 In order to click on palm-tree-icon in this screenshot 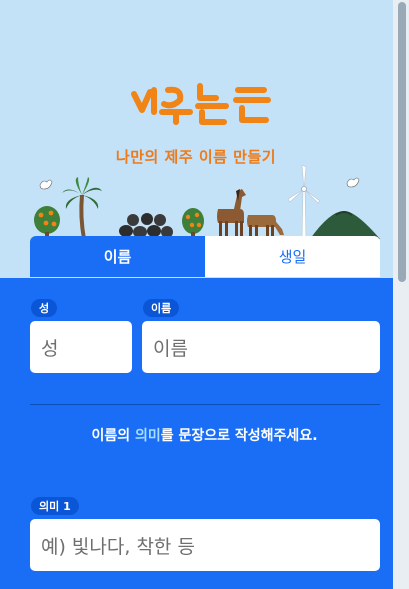, I will do `click(82, 208)`.